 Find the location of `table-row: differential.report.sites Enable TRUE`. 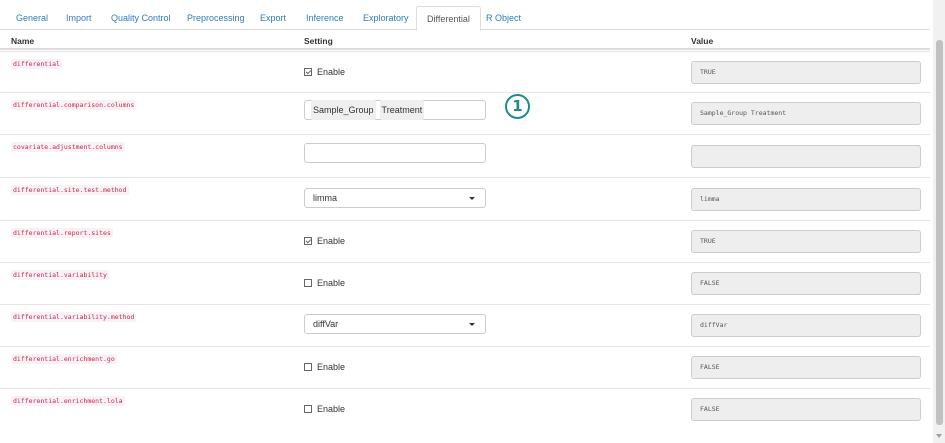

table-row: differential.report.sites Enable TRUE is located at coordinates (465, 241).